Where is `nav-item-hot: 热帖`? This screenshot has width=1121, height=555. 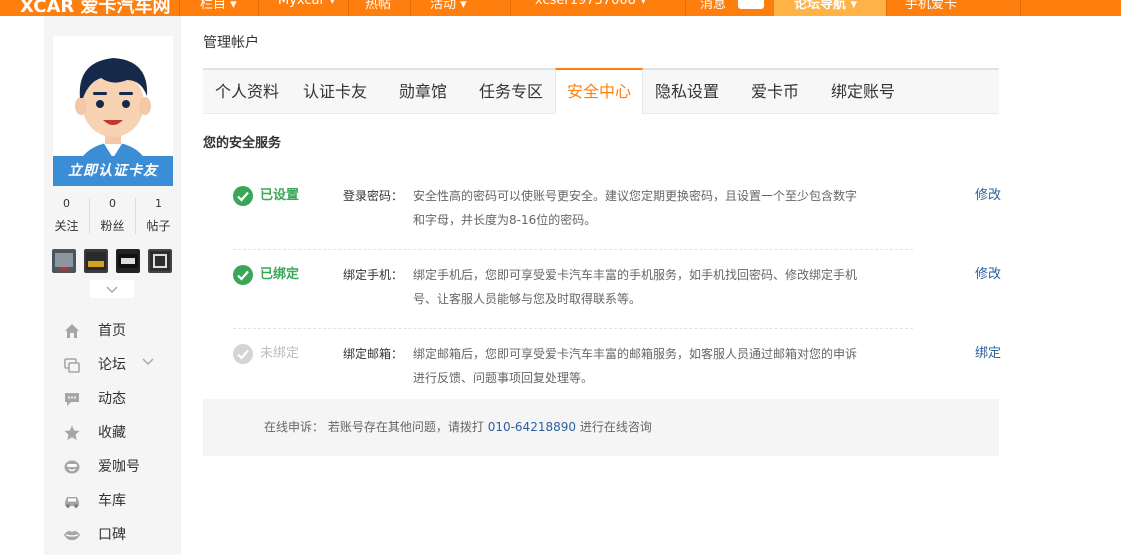 nav-item-hot: 热帖 is located at coordinates (378, 6).